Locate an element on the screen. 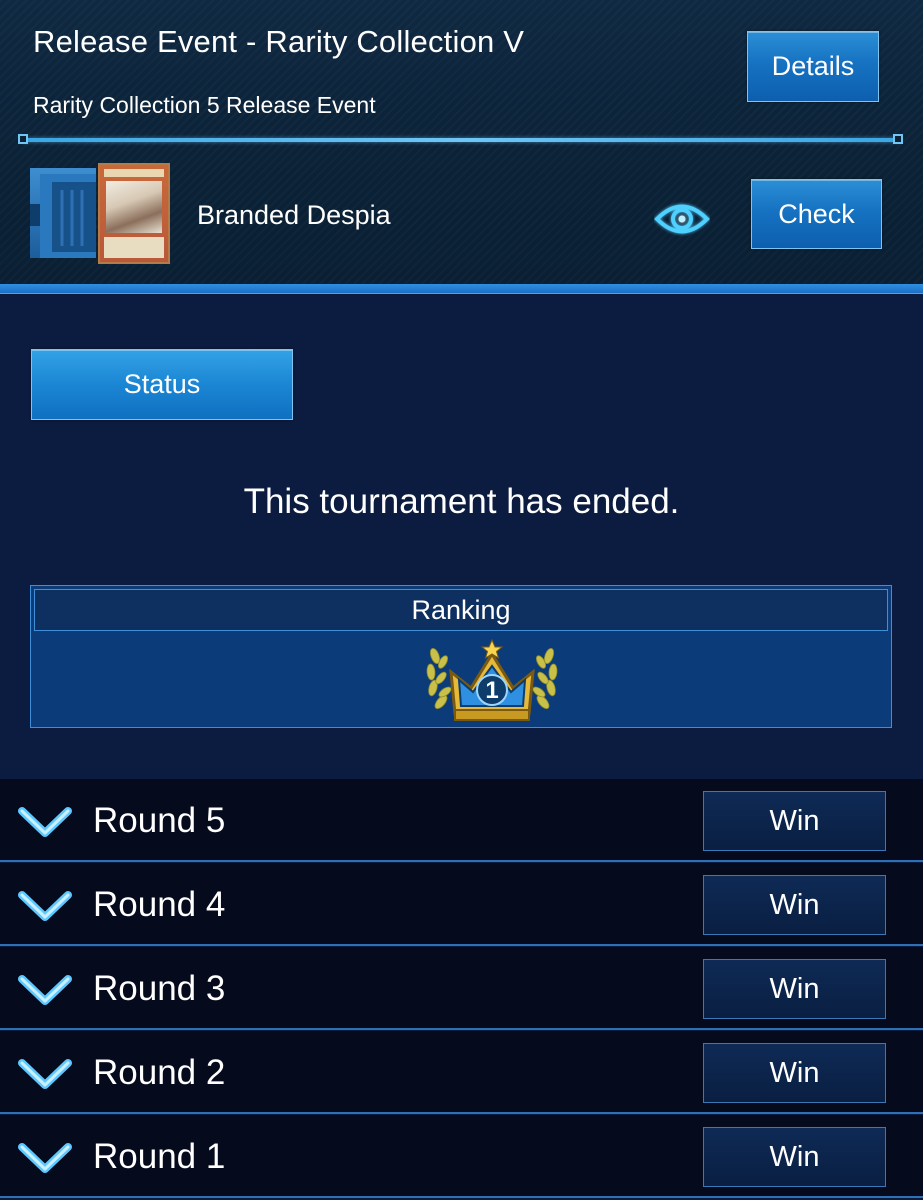 This screenshot has width=923, height=1200. divider-cap-left is located at coordinates (23, 139).